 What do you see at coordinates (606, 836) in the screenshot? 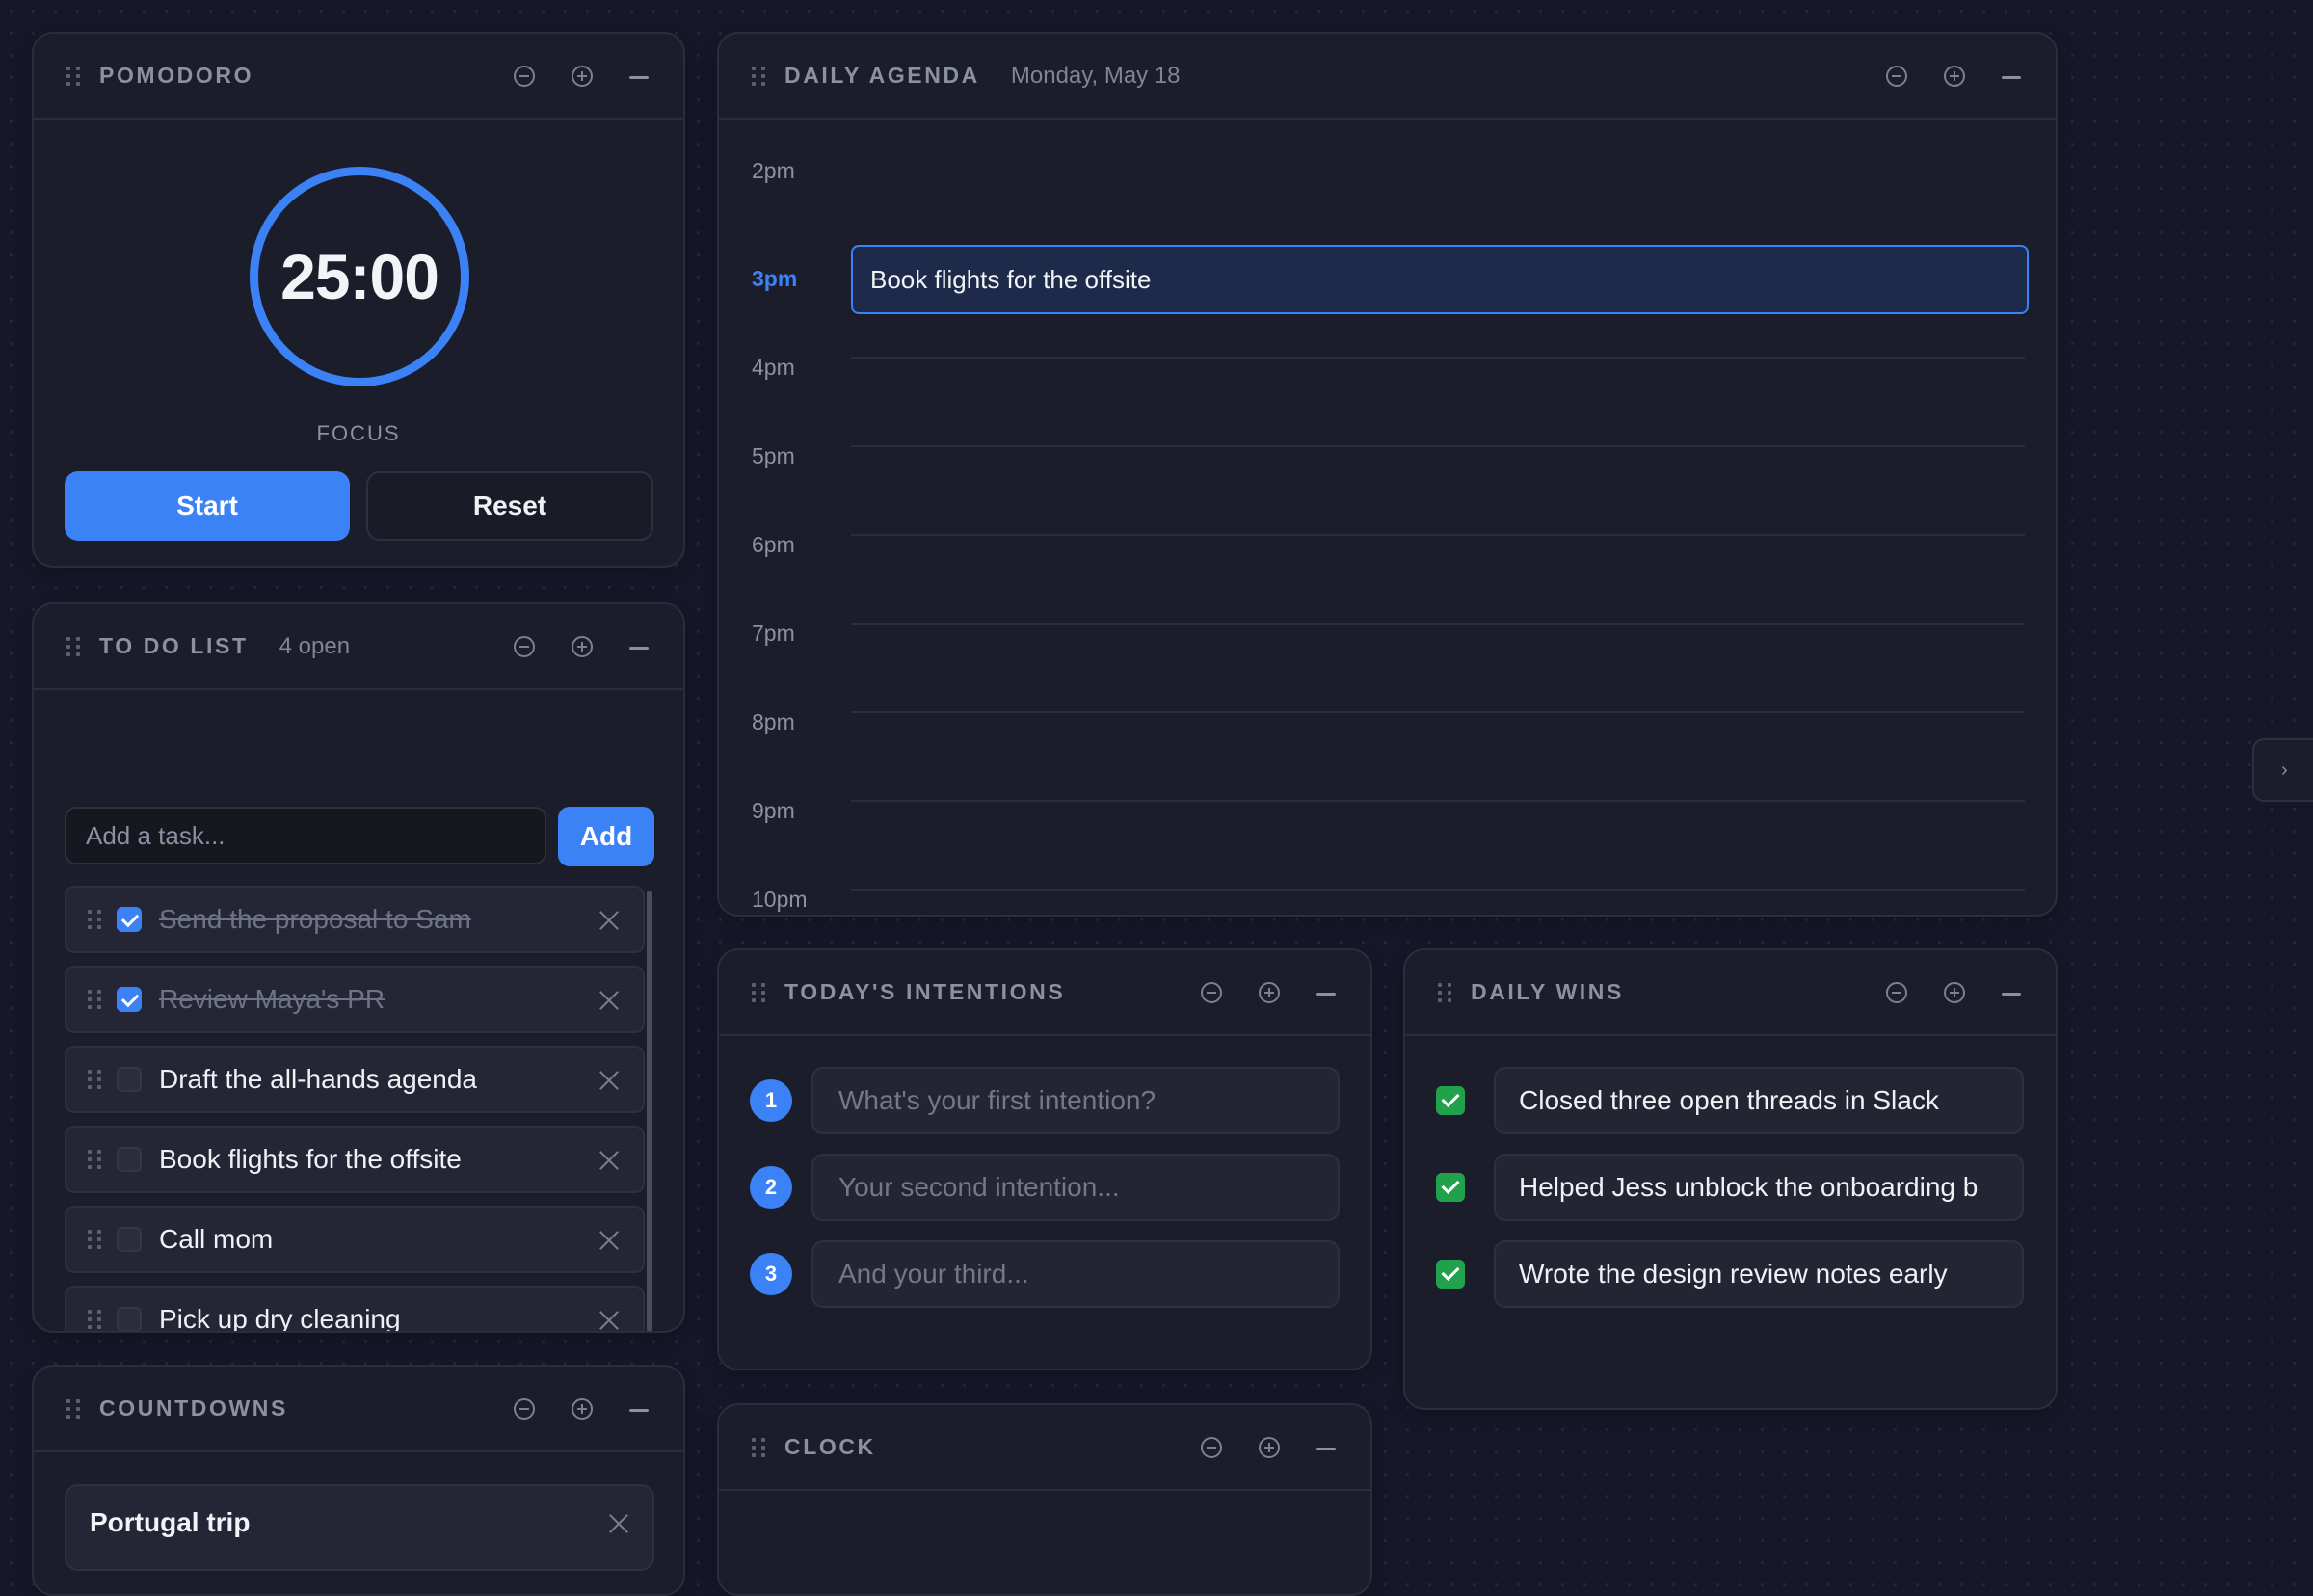
I see `add-task-button: Add` at bounding box center [606, 836].